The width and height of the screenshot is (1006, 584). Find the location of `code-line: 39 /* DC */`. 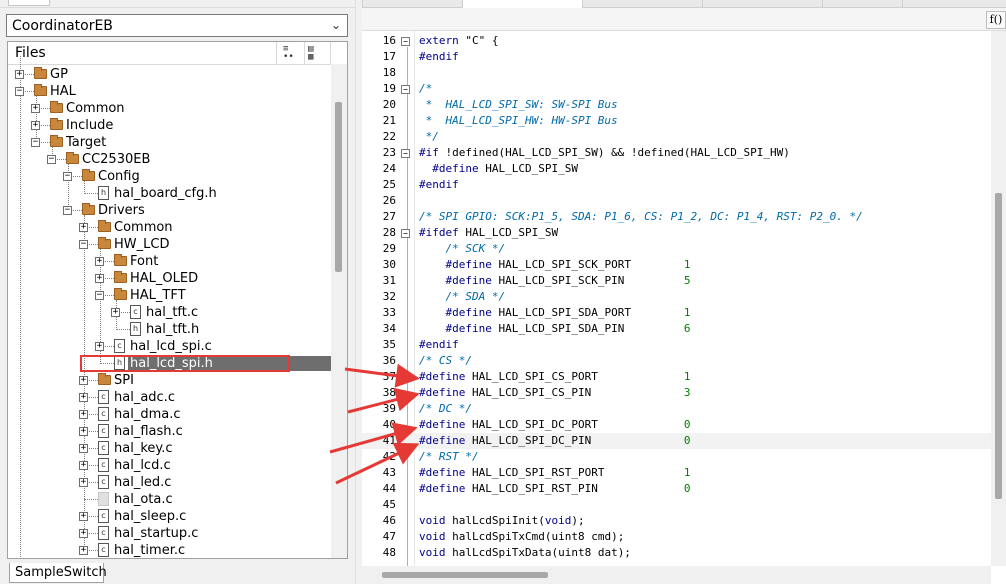

code-line: 39 /* DC */ is located at coordinates (676, 409).